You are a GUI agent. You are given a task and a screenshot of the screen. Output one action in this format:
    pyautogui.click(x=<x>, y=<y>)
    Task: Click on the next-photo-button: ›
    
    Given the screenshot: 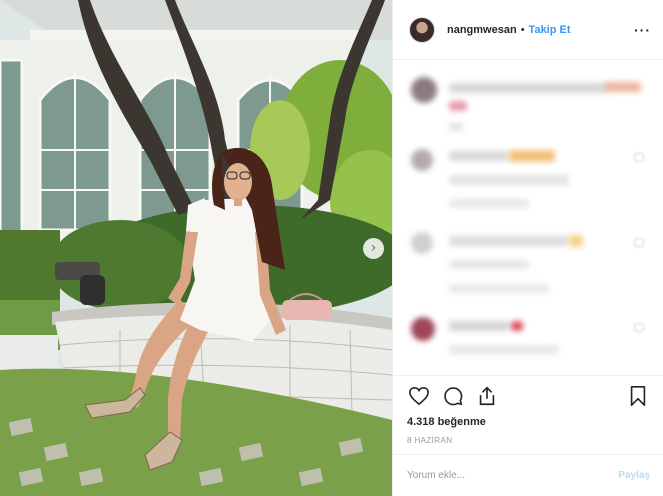 What is the action you would take?
    pyautogui.click(x=373, y=248)
    